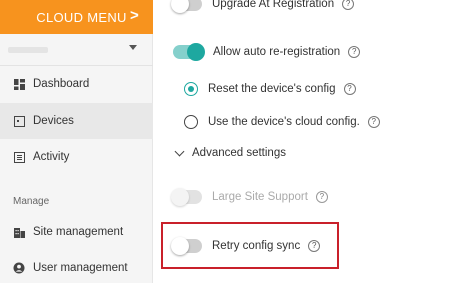 Image resolution: width=474 pixels, height=283 pixels. Describe the element at coordinates (191, 89) in the screenshot. I see `reset-config-radio` at that location.